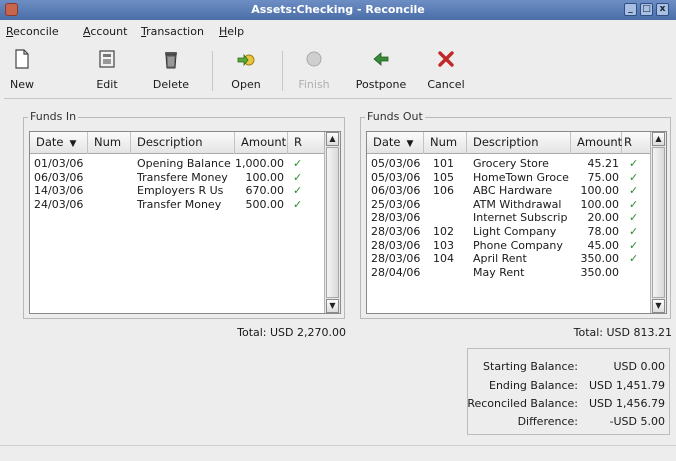 This screenshot has width=676, height=461. Describe the element at coordinates (533, 385) in the screenshot. I see `ending-balance-label: Ending Balance:` at that location.